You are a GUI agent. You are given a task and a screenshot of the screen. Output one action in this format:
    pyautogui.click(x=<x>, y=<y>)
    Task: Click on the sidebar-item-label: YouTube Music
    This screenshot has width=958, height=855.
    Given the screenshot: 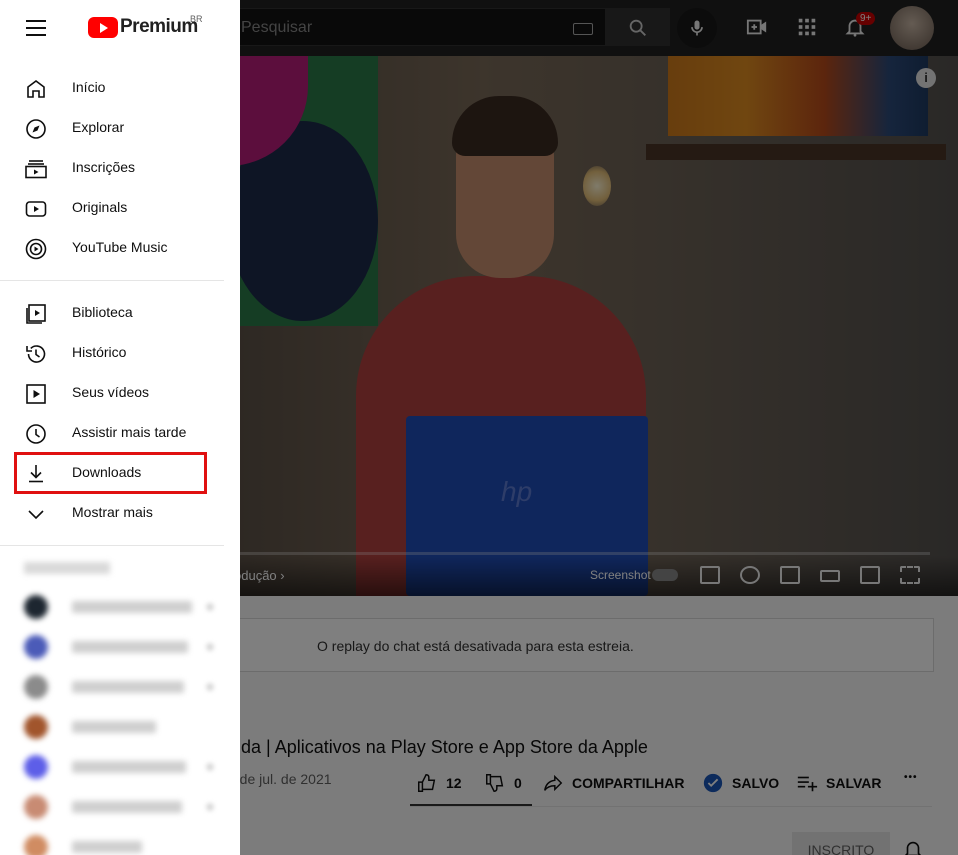 What is the action you would take?
    pyautogui.click(x=120, y=247)
    